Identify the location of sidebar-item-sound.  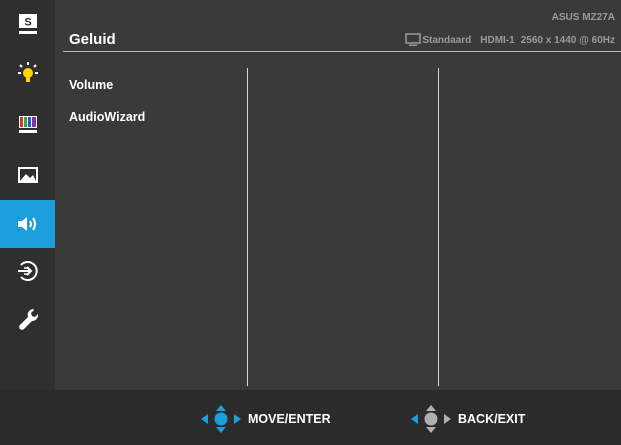
(27, 224).